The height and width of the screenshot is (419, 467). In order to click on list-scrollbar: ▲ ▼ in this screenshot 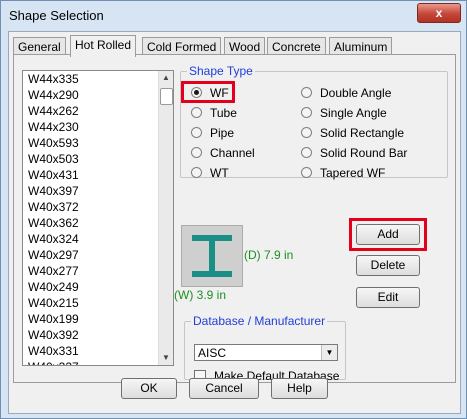, I will do `click(165, 218)`.